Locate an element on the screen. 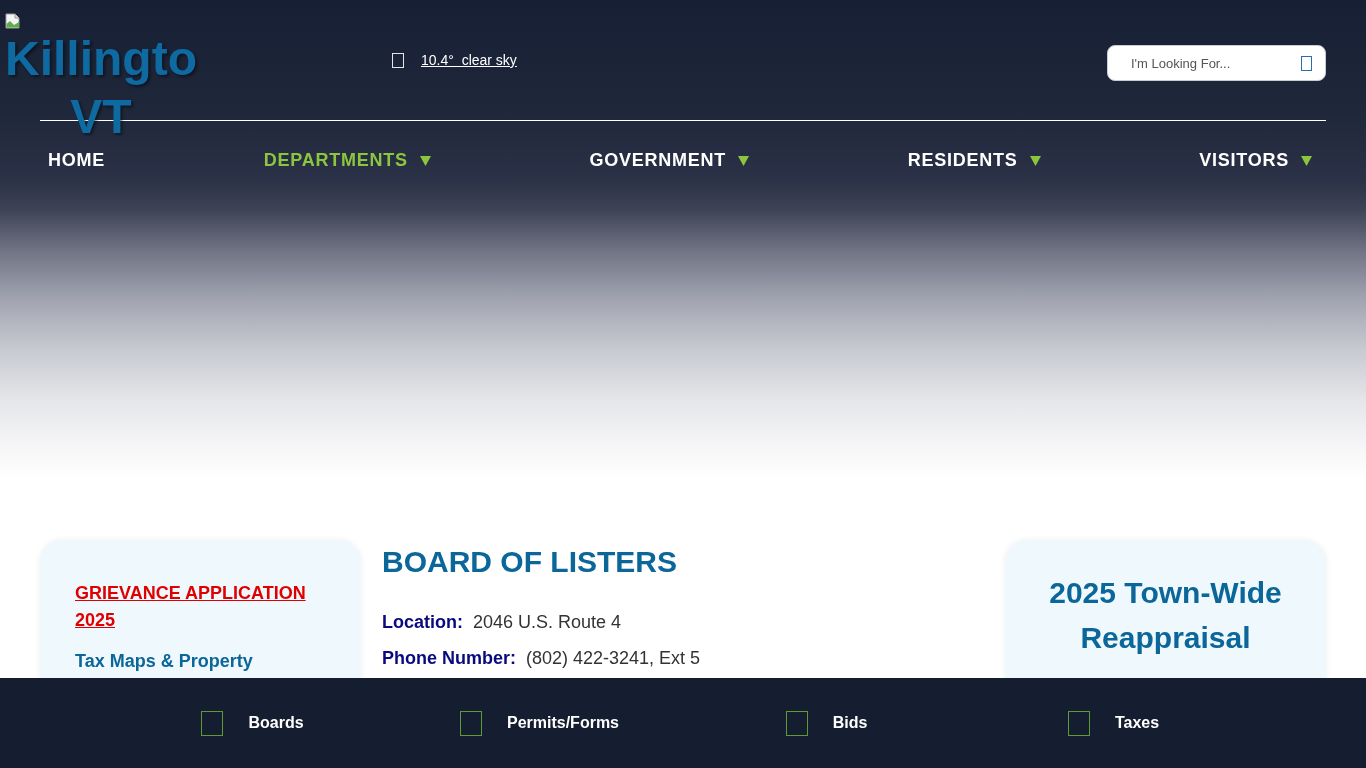 This screenshot has width=1366, height=768. footer-link: Boards is located at coordinates (252, 723).